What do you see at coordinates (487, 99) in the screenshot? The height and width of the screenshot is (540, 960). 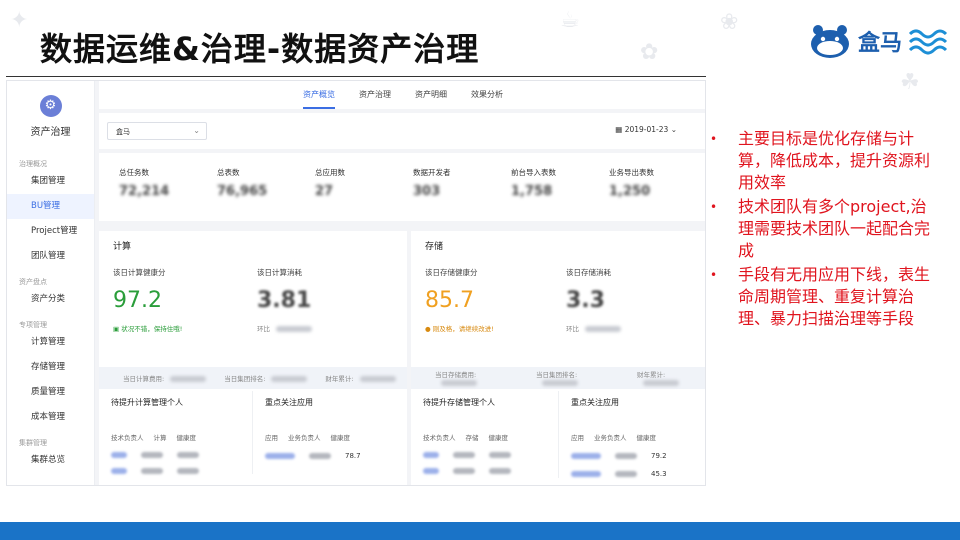 I see `tab-effect-analysis: 效果分析` at bounding box center [487, 99].